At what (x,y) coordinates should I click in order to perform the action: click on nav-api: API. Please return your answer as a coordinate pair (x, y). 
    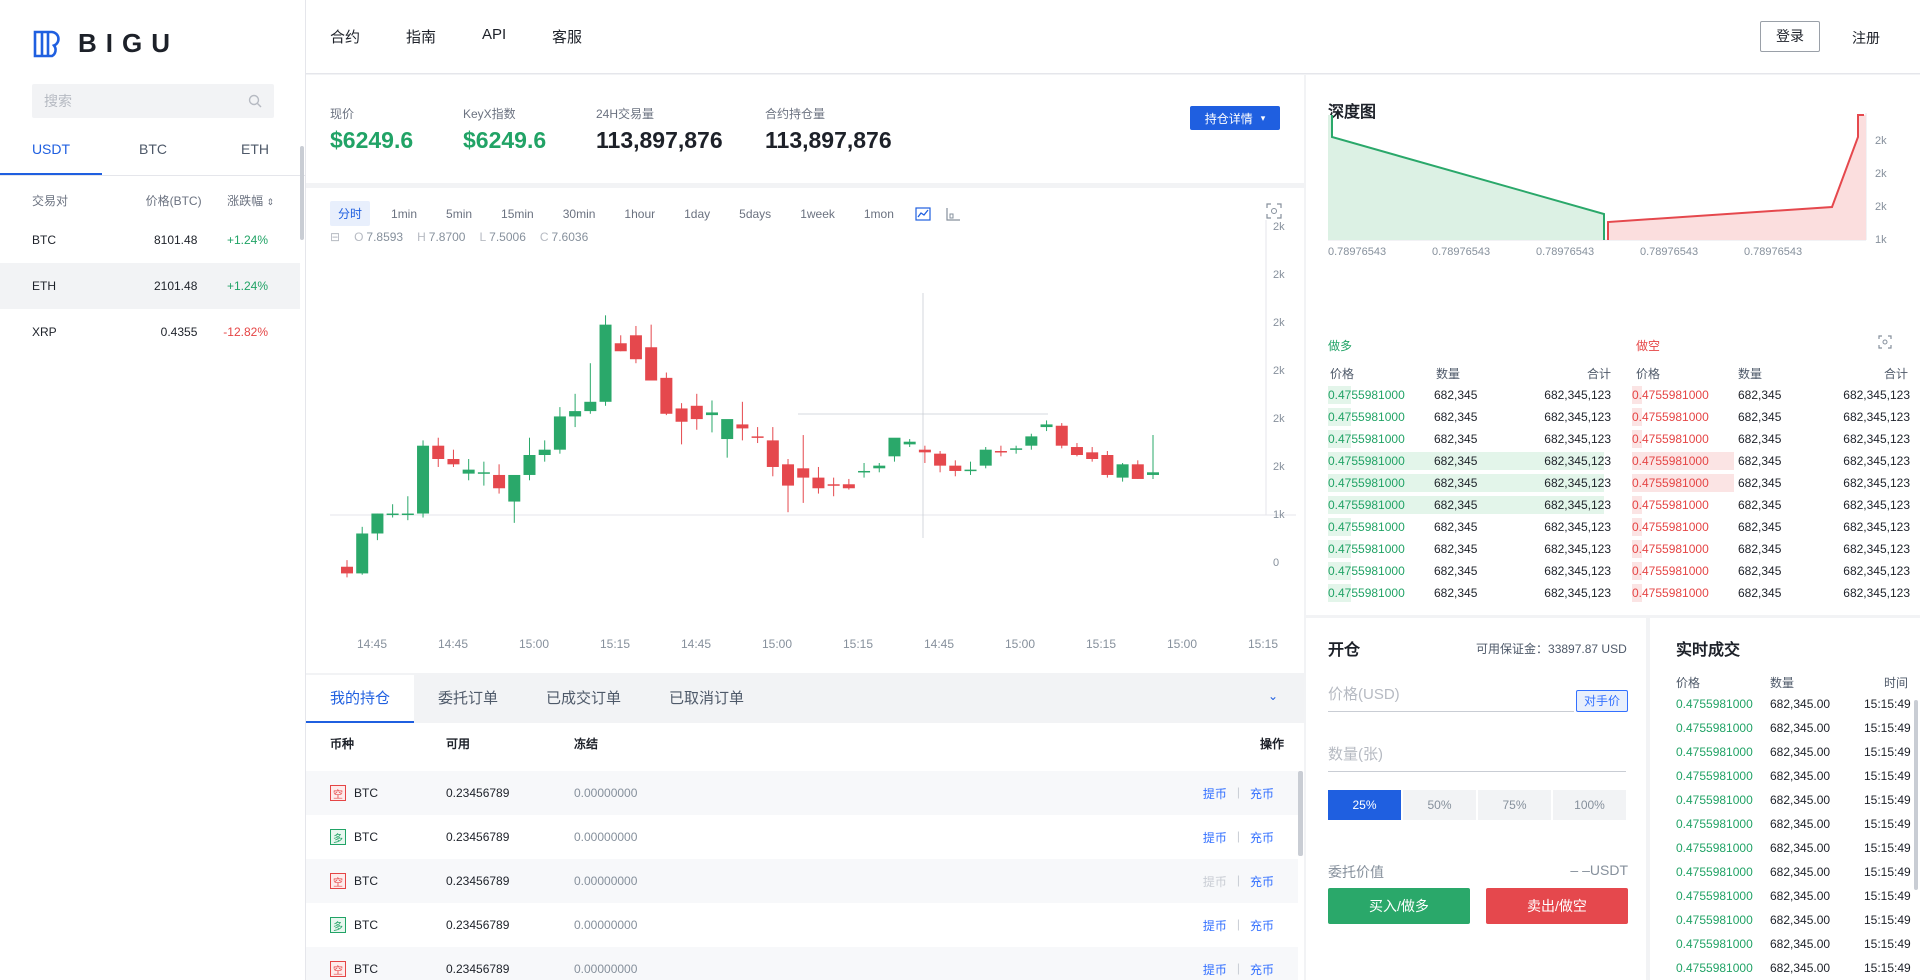
    Looking at the image, I should click on (494, 34).